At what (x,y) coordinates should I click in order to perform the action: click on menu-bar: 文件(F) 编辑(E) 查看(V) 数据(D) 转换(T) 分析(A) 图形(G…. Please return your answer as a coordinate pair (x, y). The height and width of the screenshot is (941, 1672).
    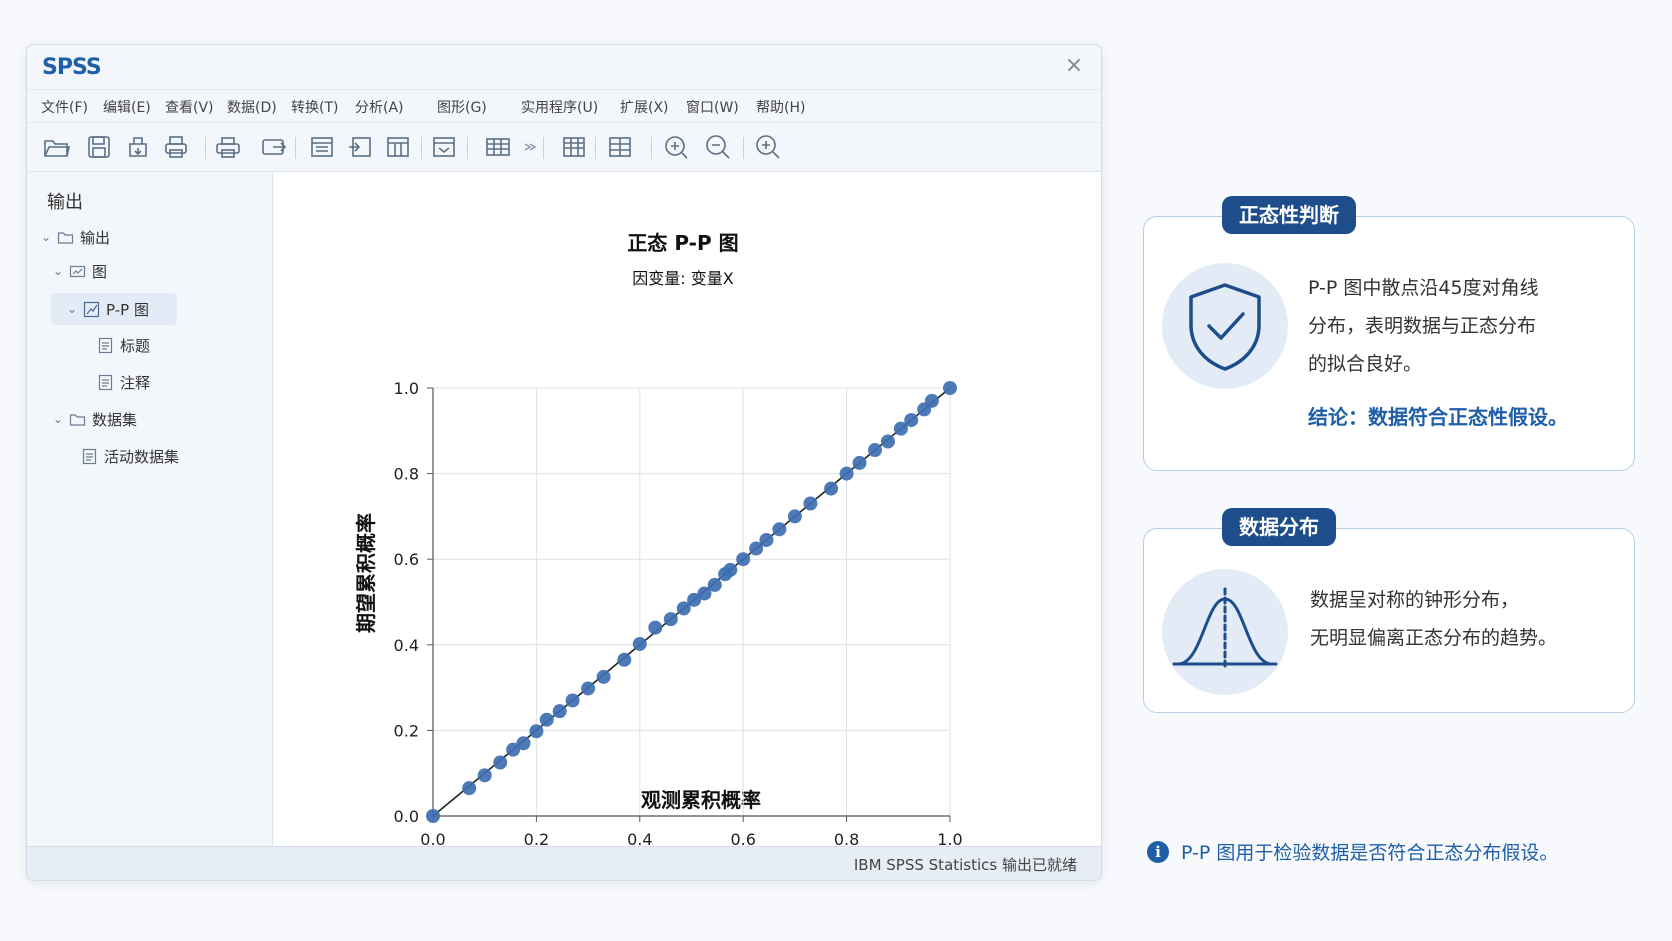
    Looking at the image, I should click on (564, 106).